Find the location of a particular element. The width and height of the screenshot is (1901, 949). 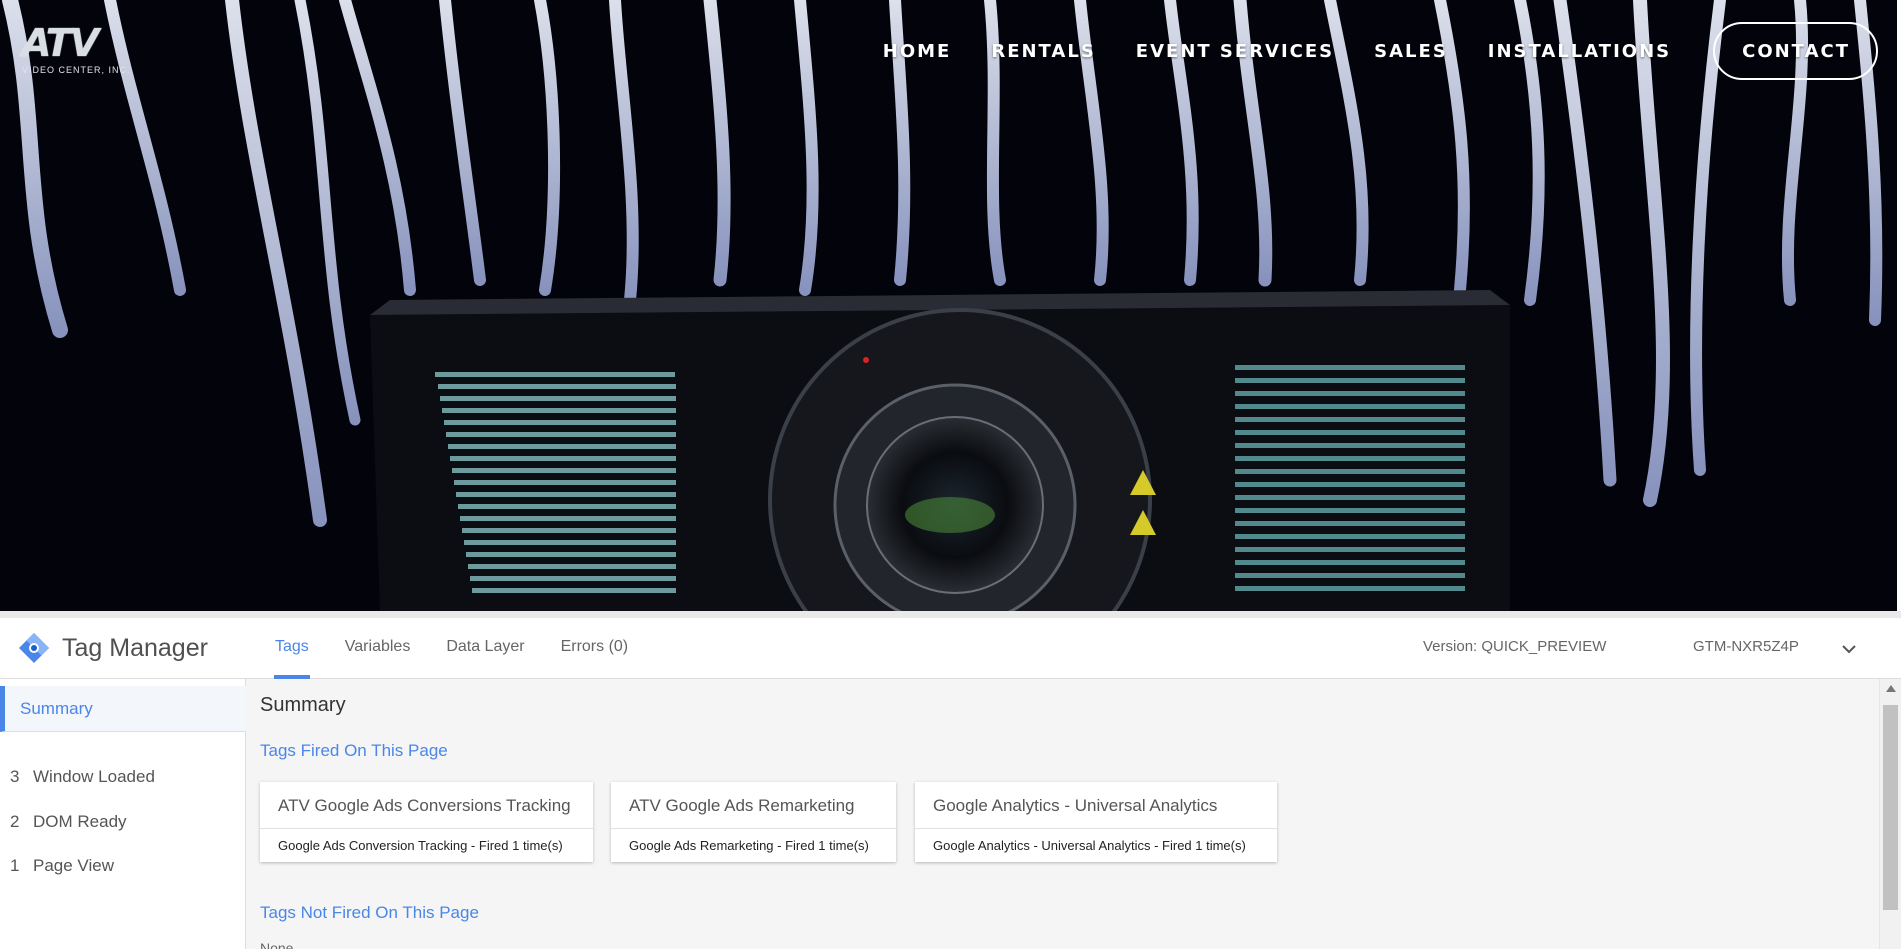

sidebar-event-window-loaded: 3 Window Loaded is located at coordinates (82, 777).